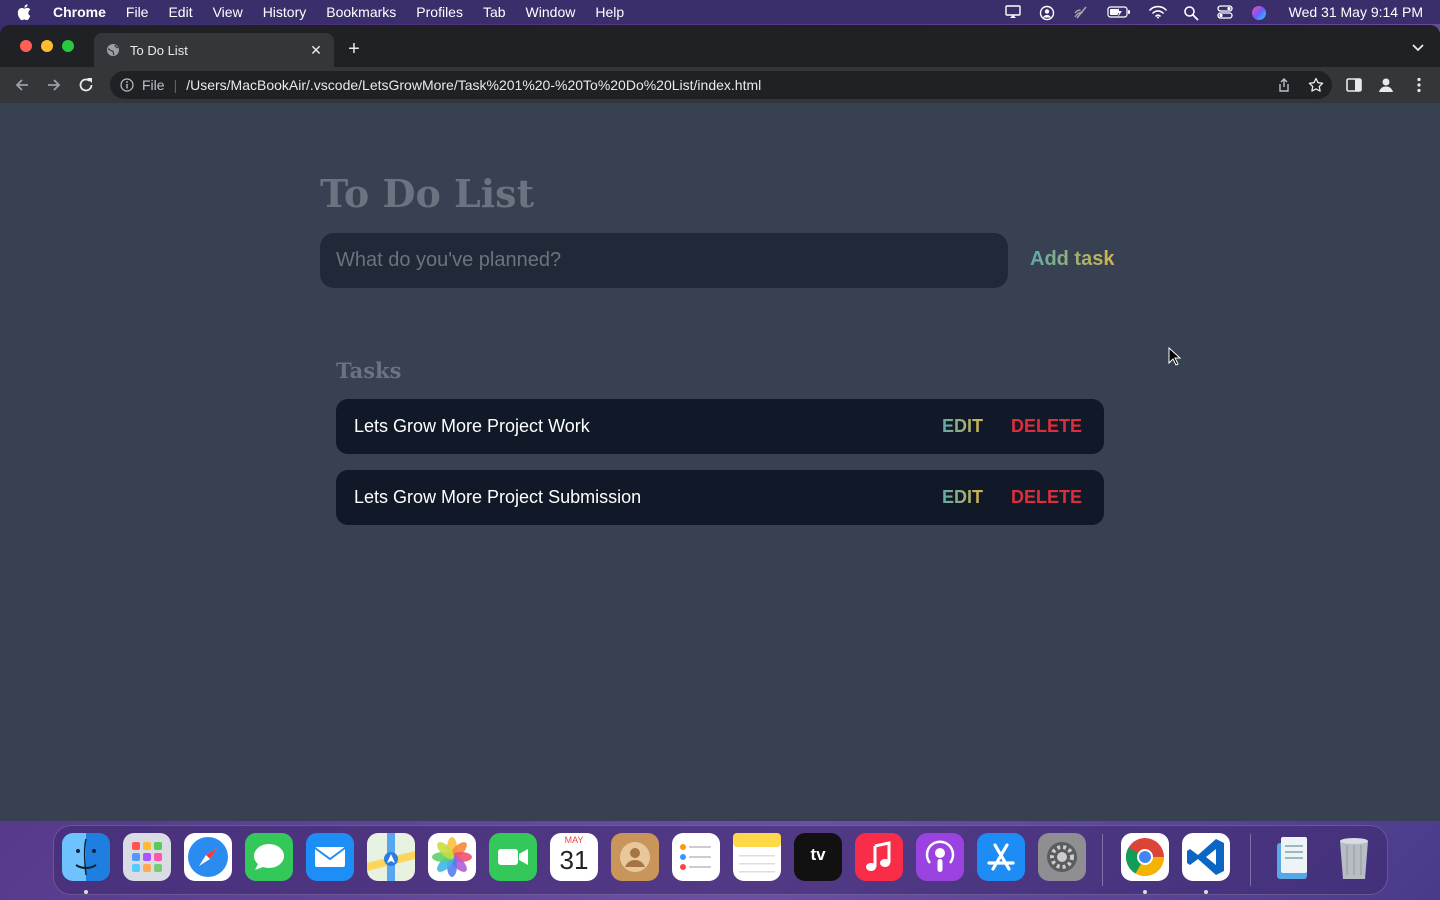 This screenshot has height=900, width=1440. I want to click on close-tab-icon: ✕, so click(316, 50).